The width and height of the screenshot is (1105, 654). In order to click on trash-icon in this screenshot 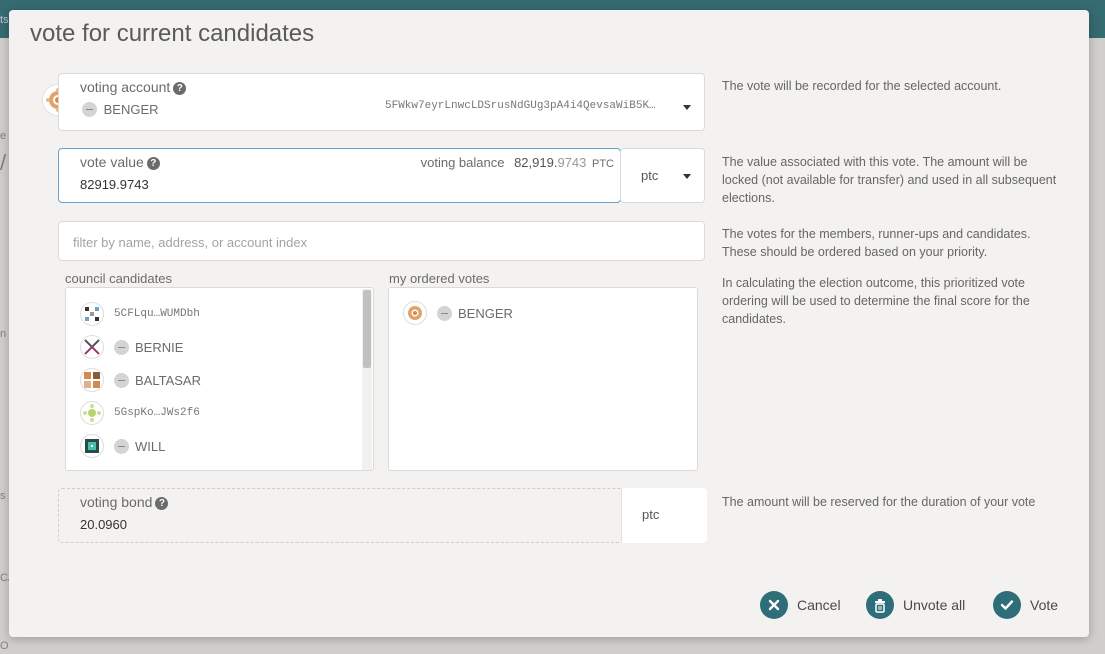, I will do `click(880, 605)`.